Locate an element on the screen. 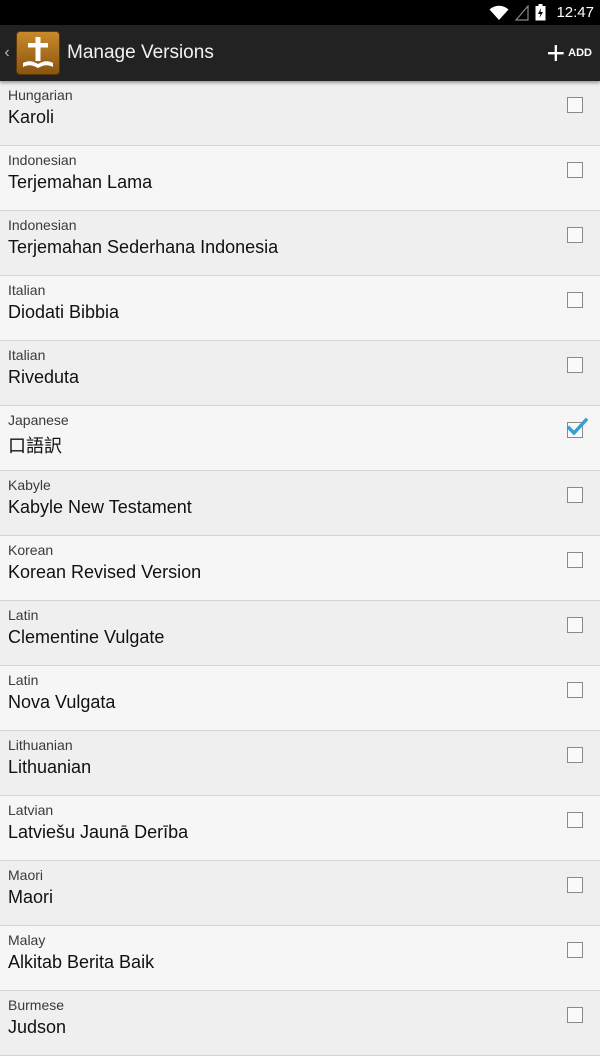 The width and height of the screenshot is (600, 1056). version-name: Terjemahan Sederhana Indonesia is located at coordinates (143, 247).